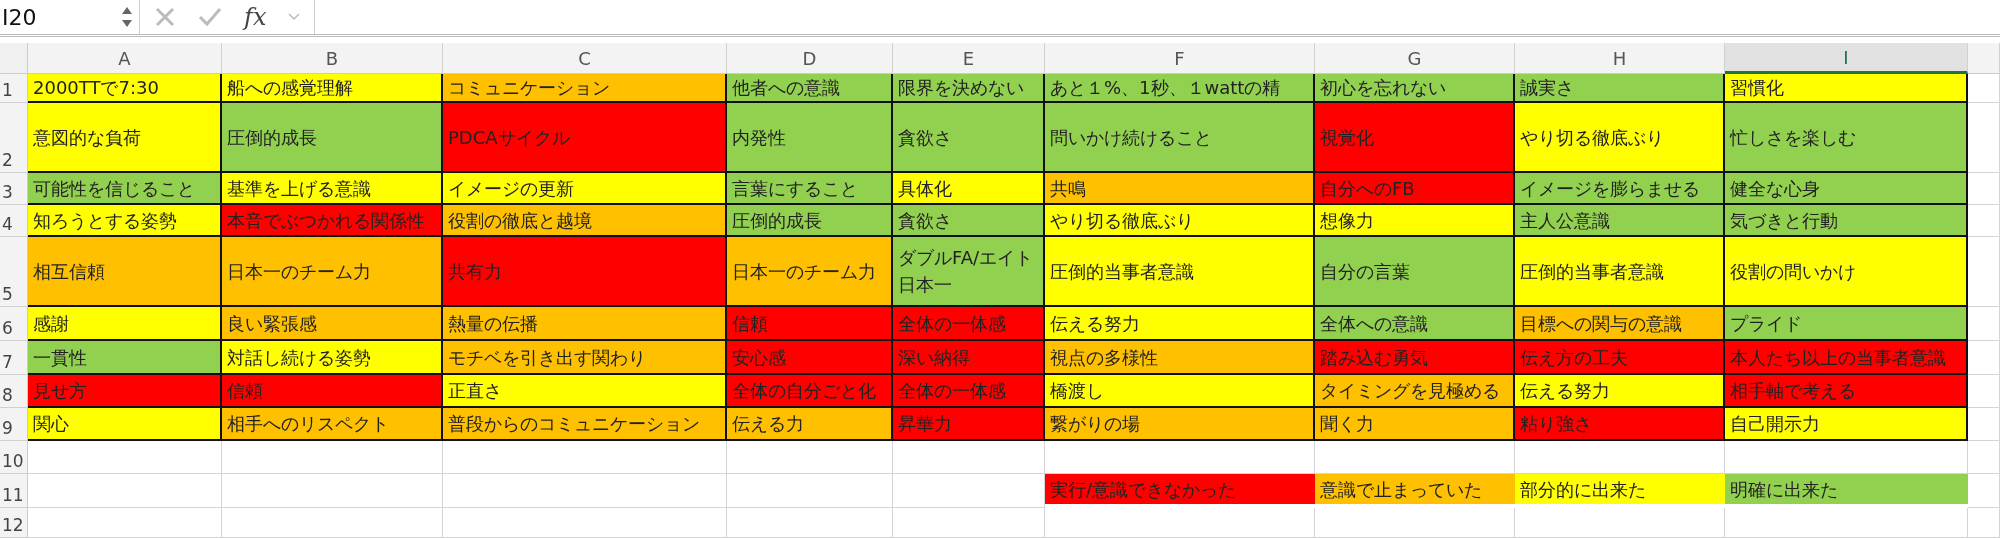  I want to click on table-cell: ダブルFA/エイト日本一, so click(969, 272).